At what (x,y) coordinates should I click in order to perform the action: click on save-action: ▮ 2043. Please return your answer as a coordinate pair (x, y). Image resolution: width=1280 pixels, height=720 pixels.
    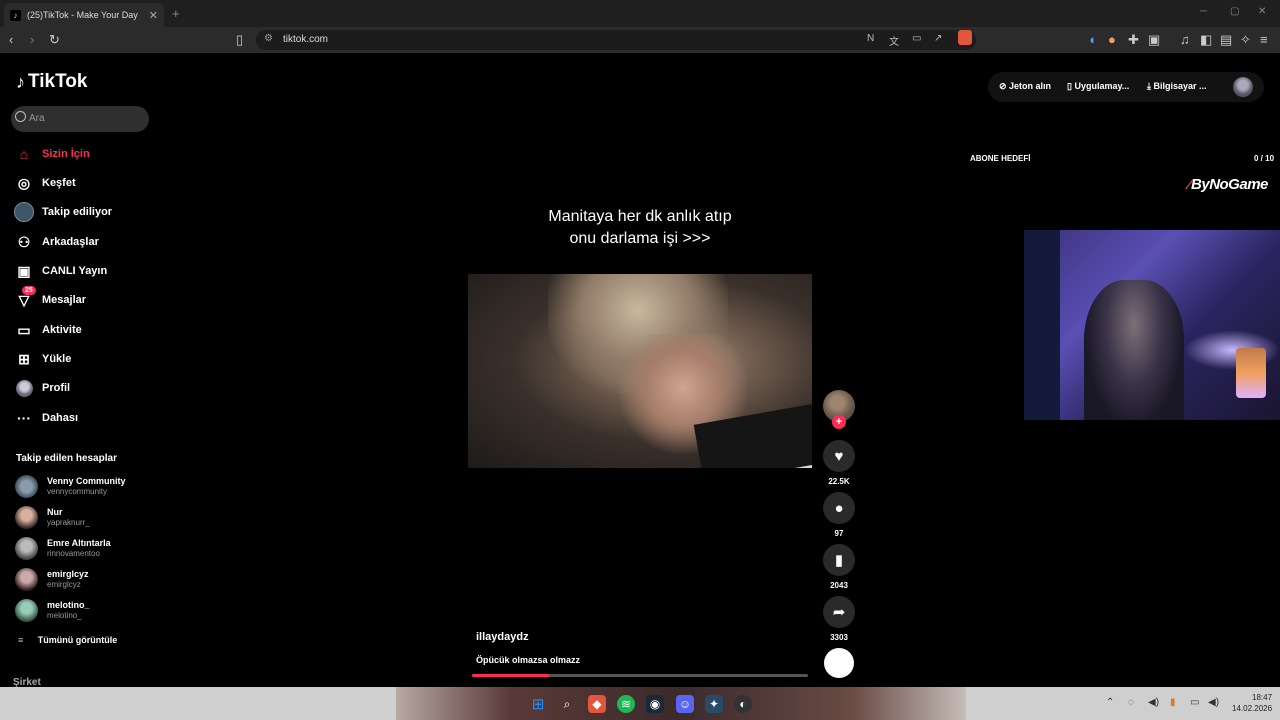
    Looking at the image, I should click on (839, 567).